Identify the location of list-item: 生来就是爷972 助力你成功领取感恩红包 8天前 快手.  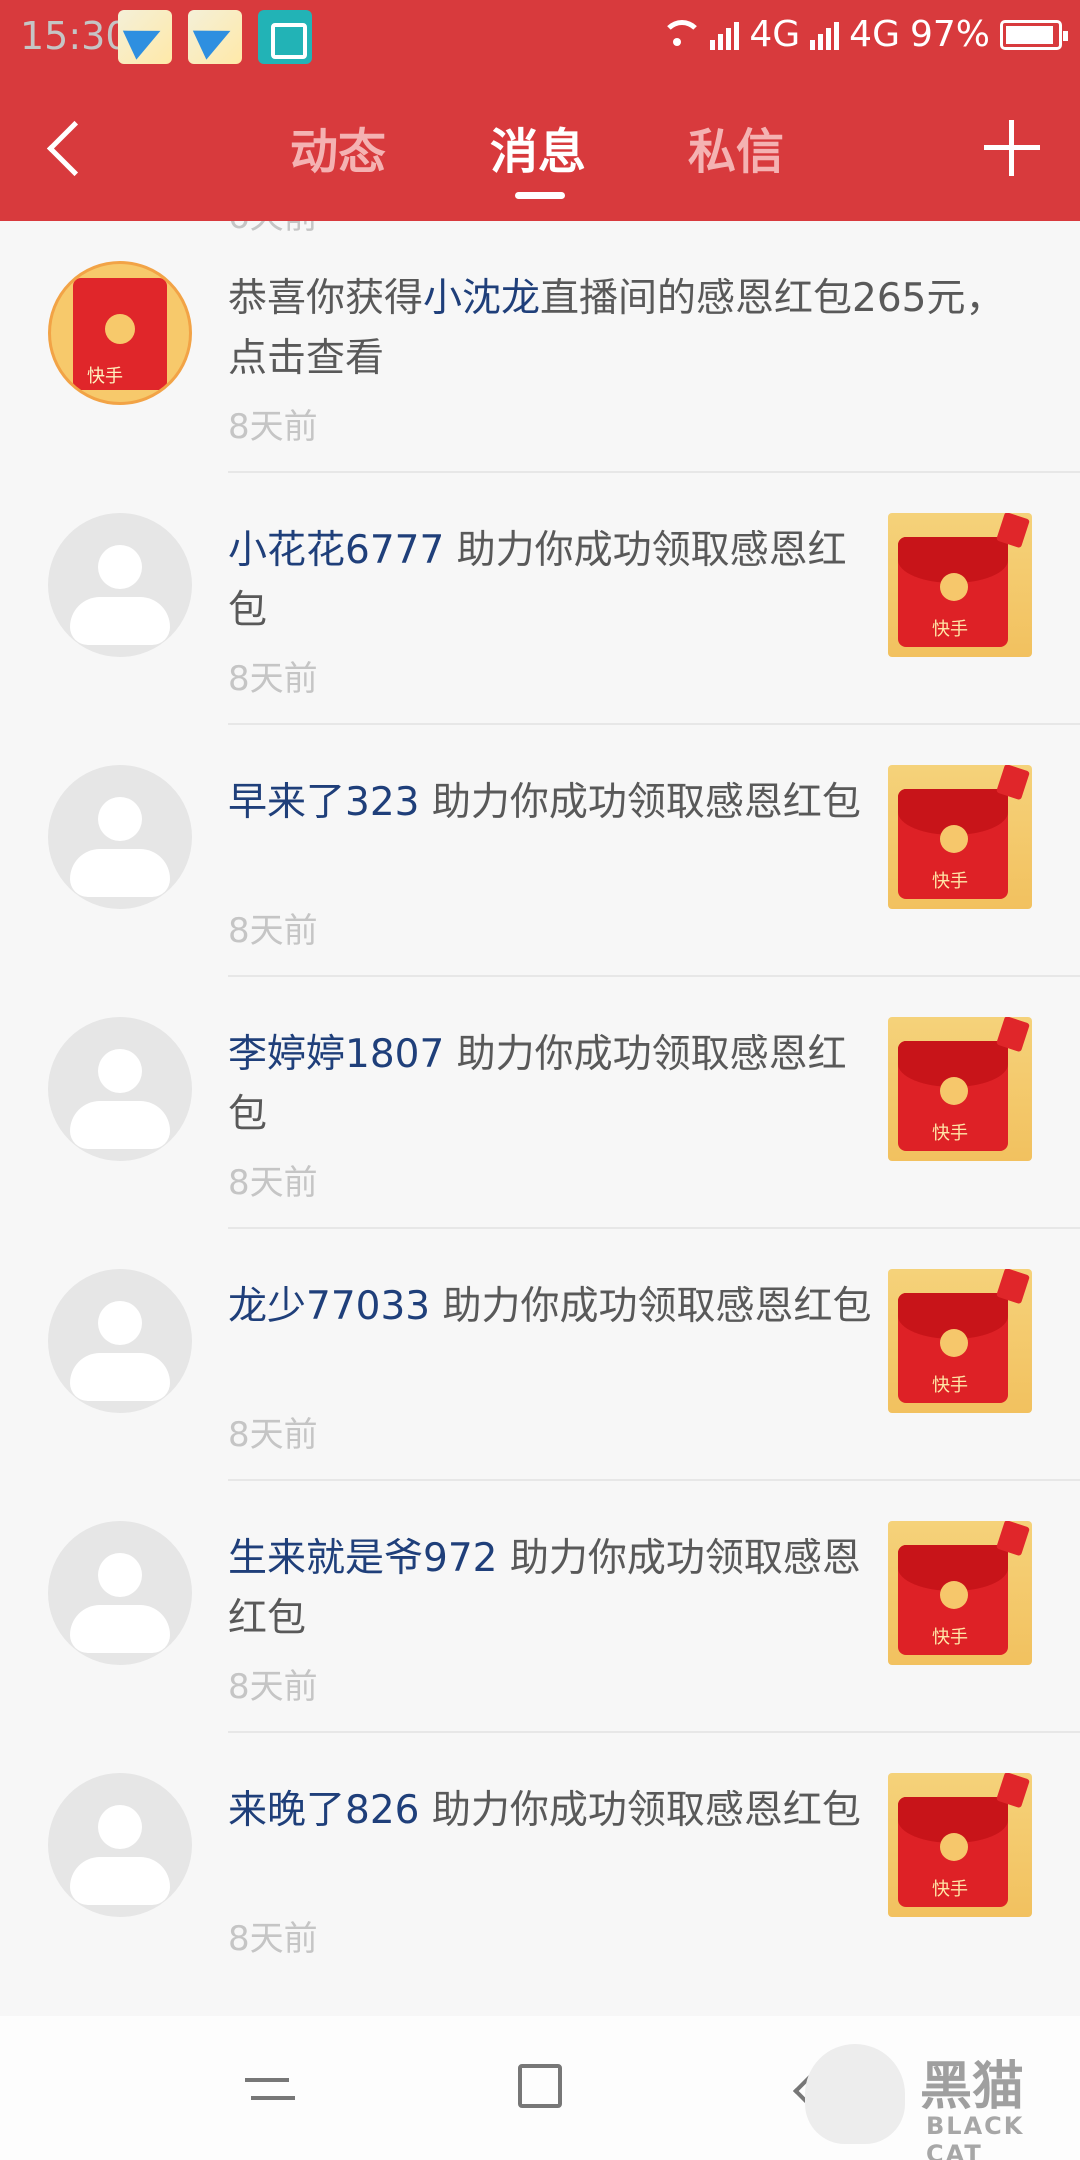
(540, 1607).